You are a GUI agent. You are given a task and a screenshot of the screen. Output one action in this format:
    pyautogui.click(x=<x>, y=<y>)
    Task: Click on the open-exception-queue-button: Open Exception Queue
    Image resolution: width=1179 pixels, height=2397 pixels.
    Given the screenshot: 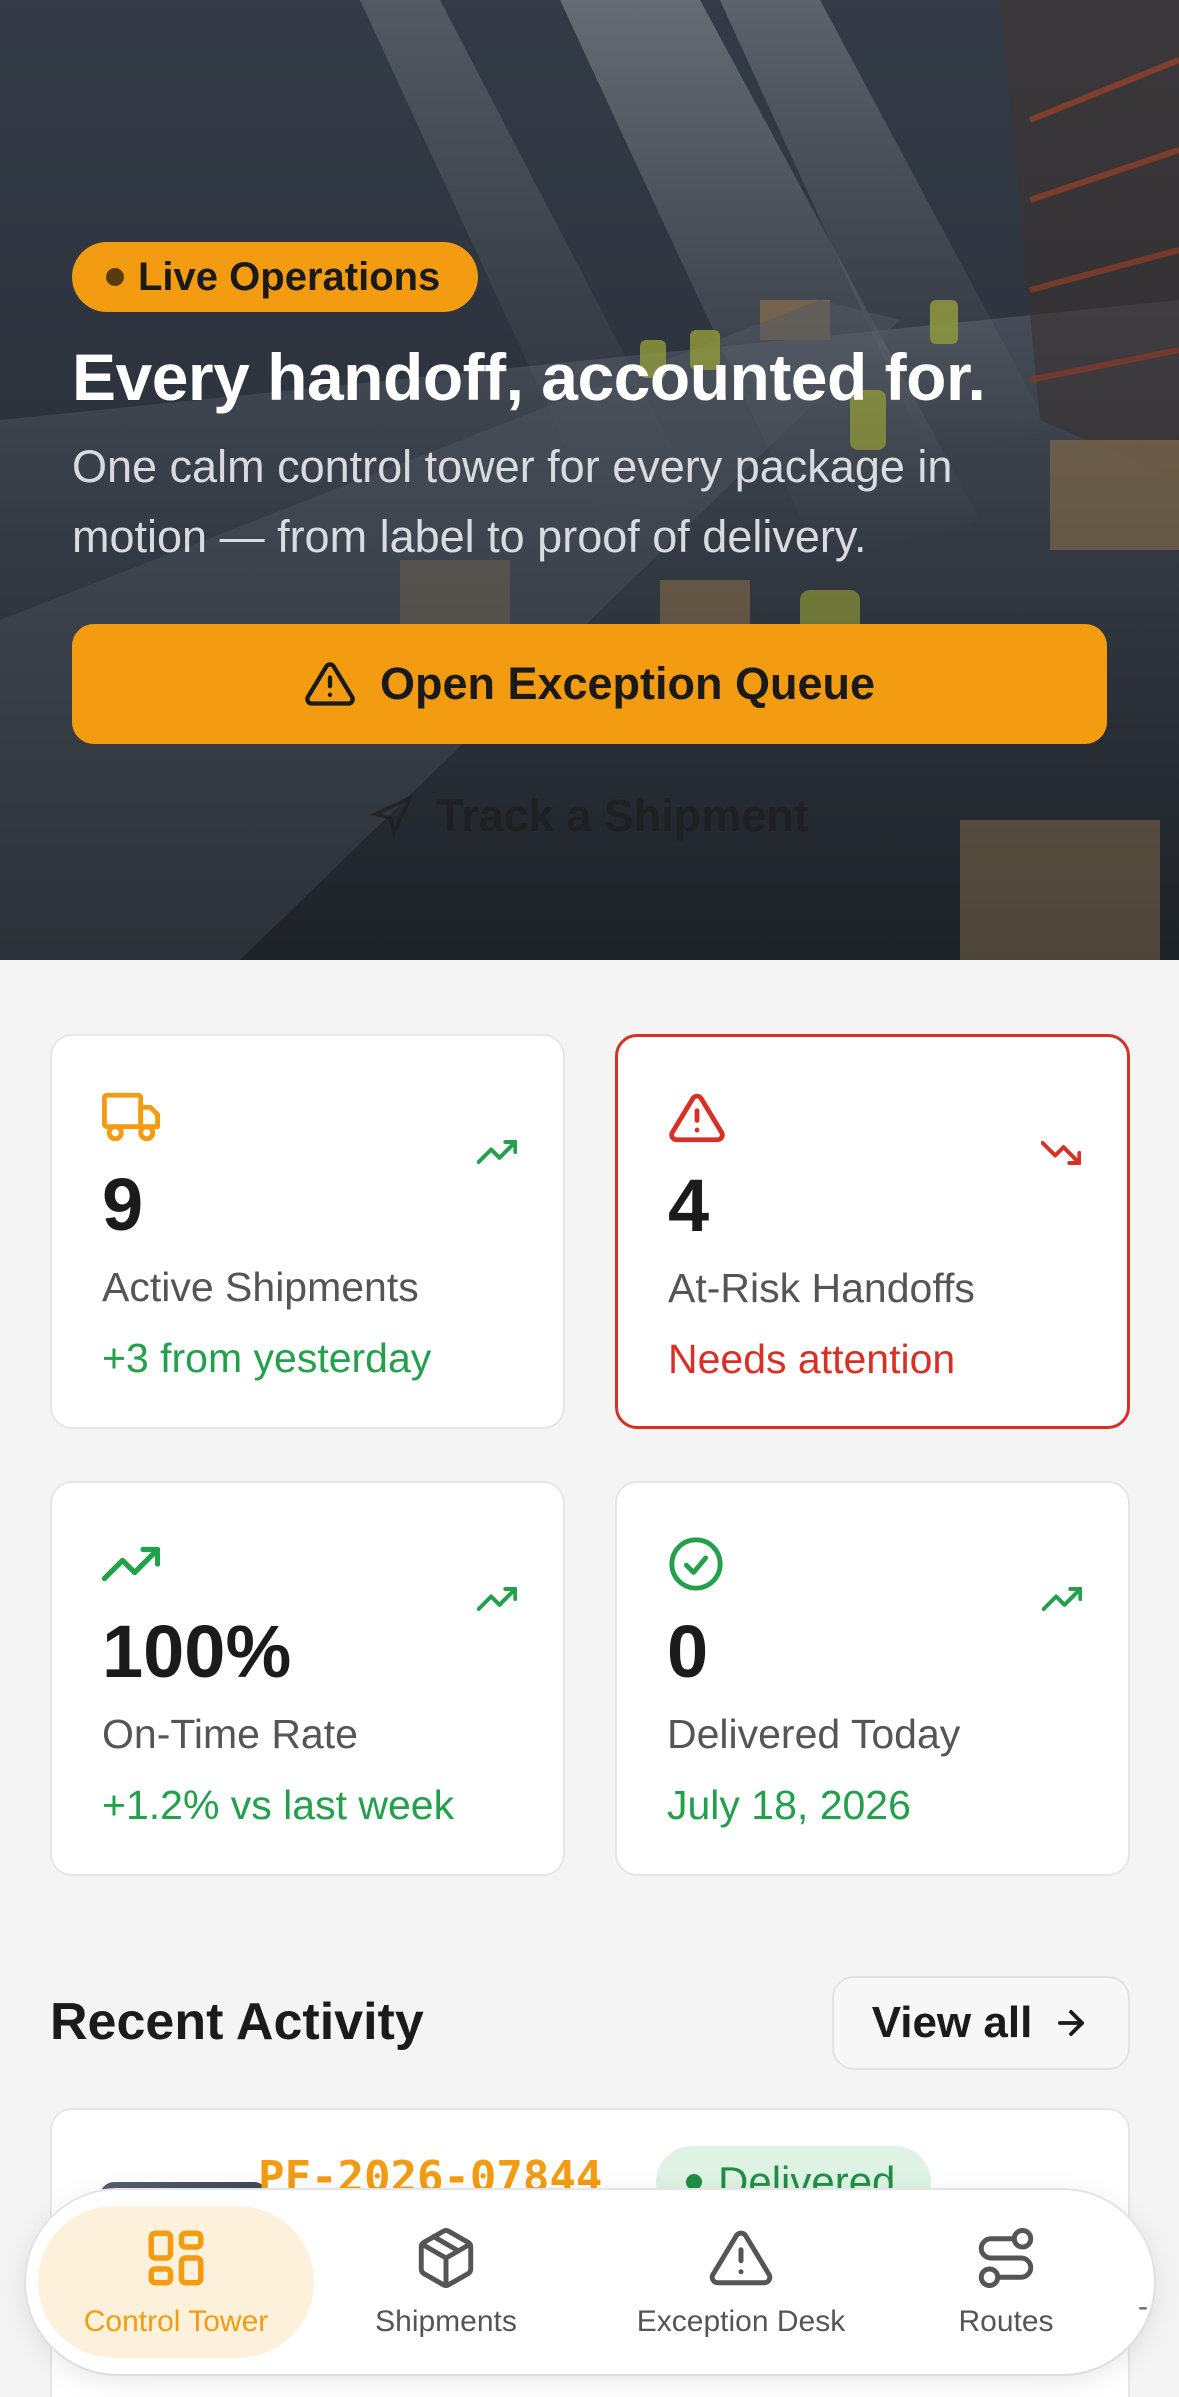 What is the action you would take?
    pyautogui.click(x=589, y=684)
    